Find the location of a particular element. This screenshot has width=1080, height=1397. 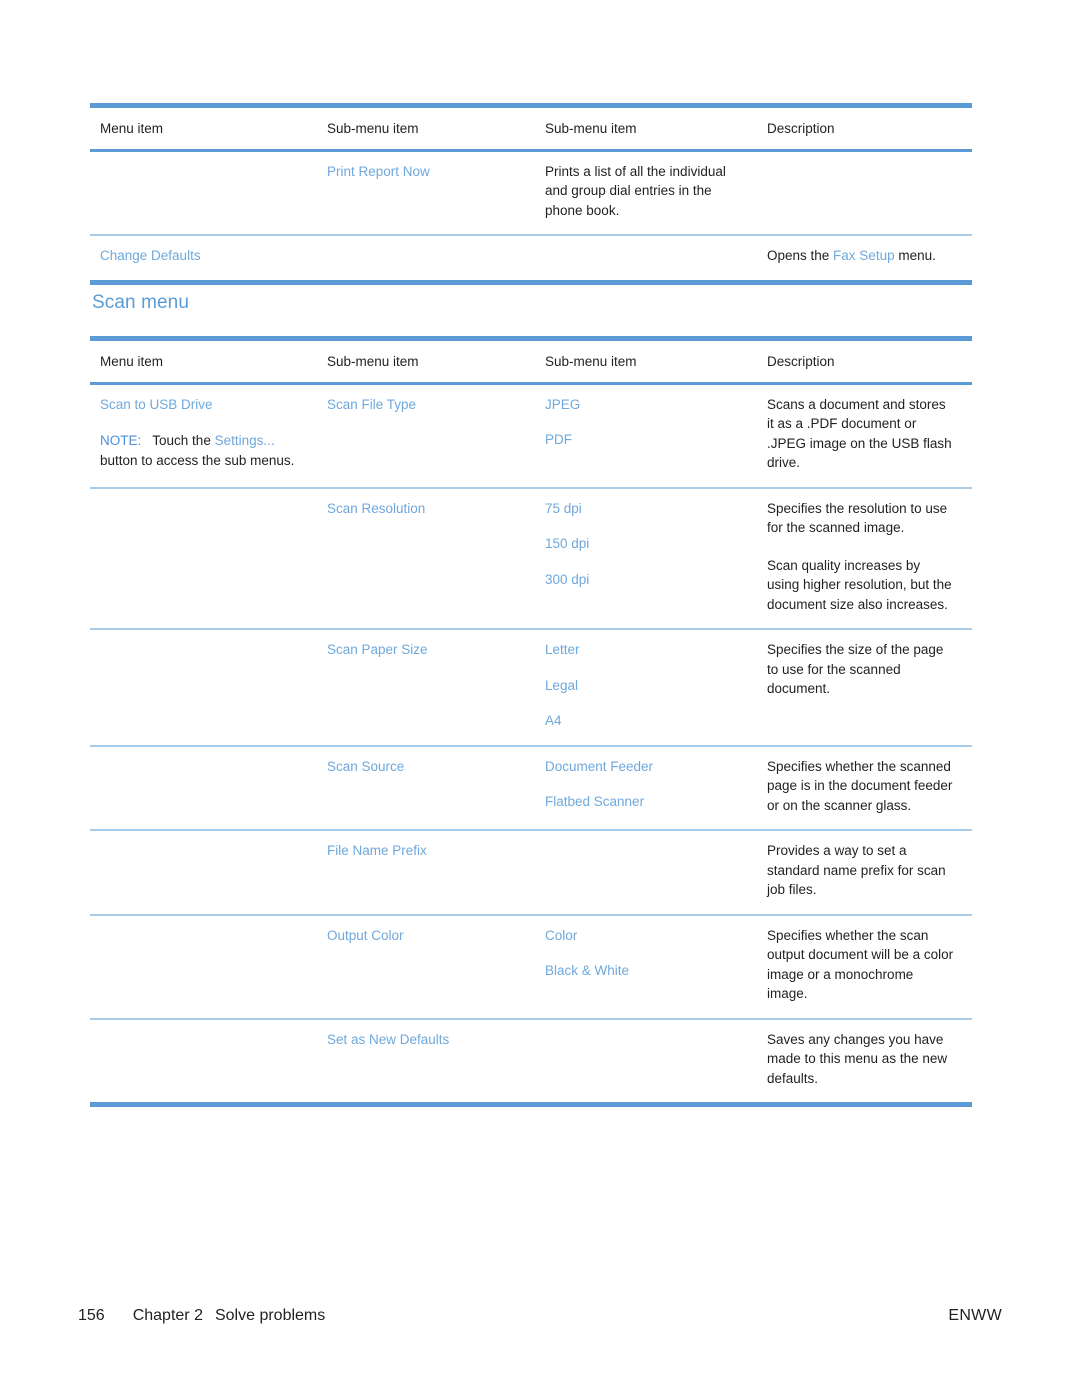

note-text-tail: button to access the sub menus. is located at coordinates (197, 460).